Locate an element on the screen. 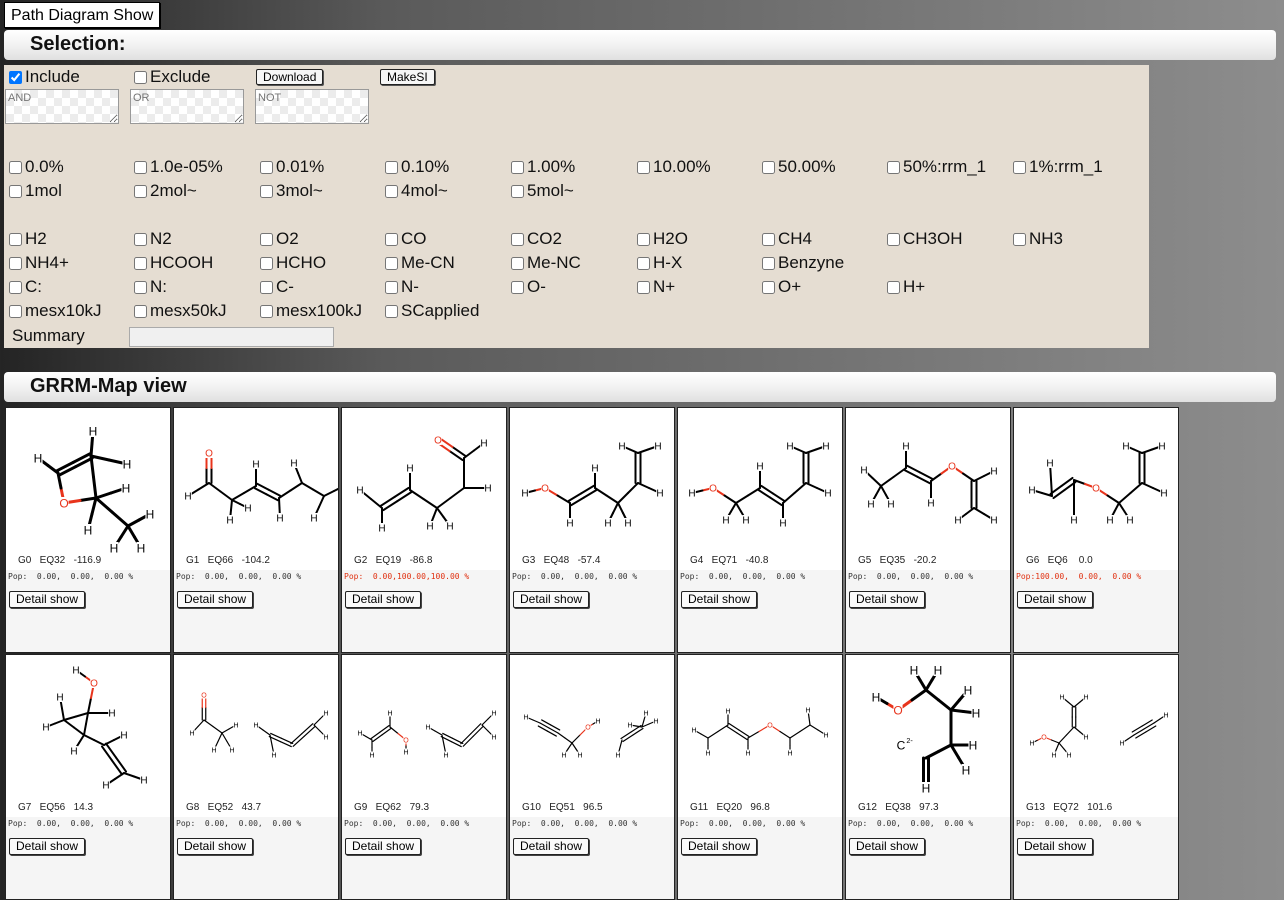 The width and height of the screenshot is (1284, 900). population-filter-option: 1%:rrm_1 is located at coordinates (1057, 167).